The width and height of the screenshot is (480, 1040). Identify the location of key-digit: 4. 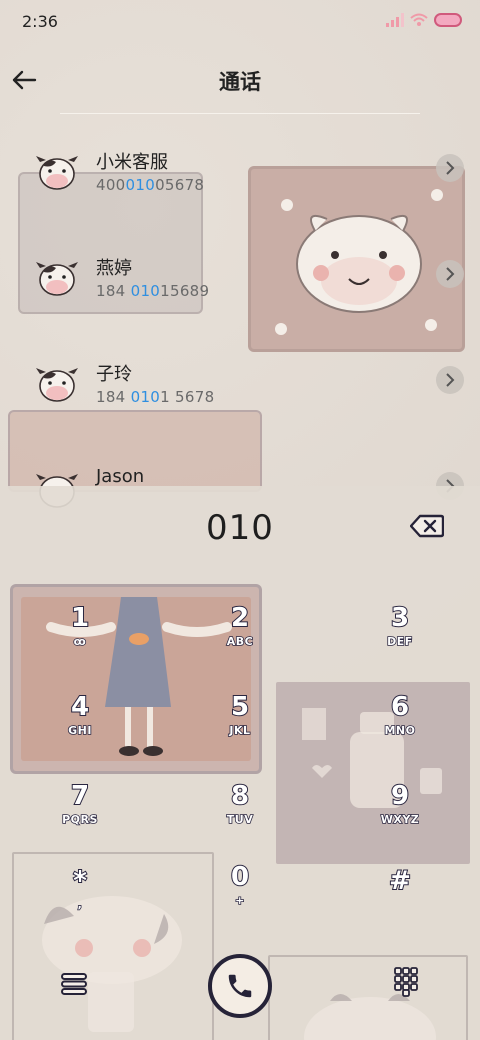
(80, 707).